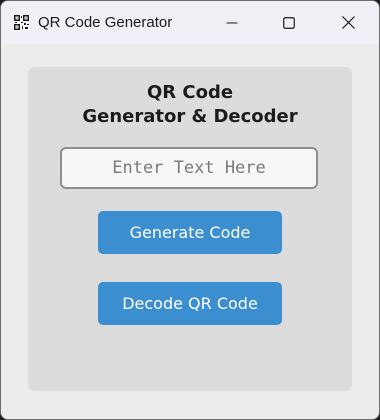 The height and width of the screenshot is (420, 380). I want to click on window-title: QR Code Generator, so click(105, 22).